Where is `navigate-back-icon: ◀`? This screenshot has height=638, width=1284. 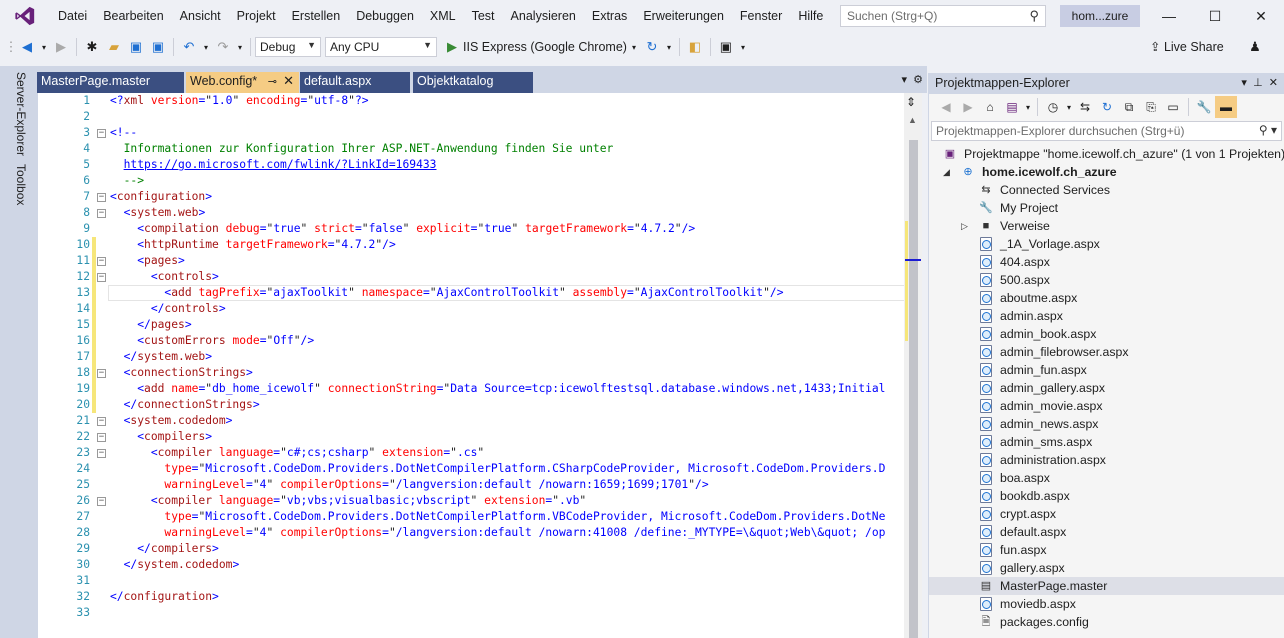 navigate-back-icon: ◀ is located at coordinates (27, 47).